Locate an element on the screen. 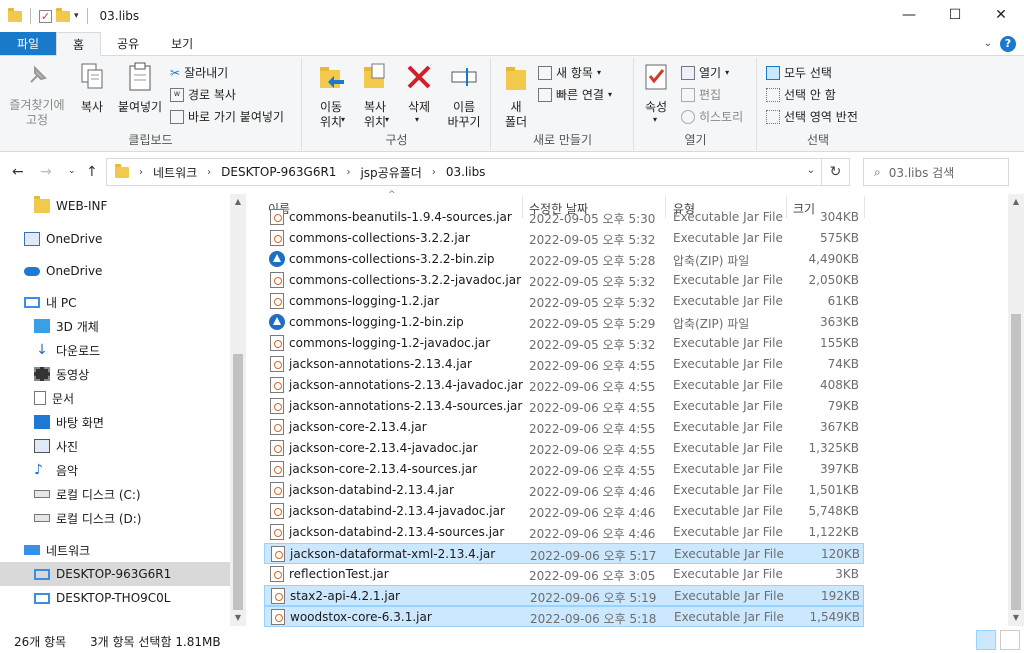  help-icon: ? is located at coordinates (1008, 43).